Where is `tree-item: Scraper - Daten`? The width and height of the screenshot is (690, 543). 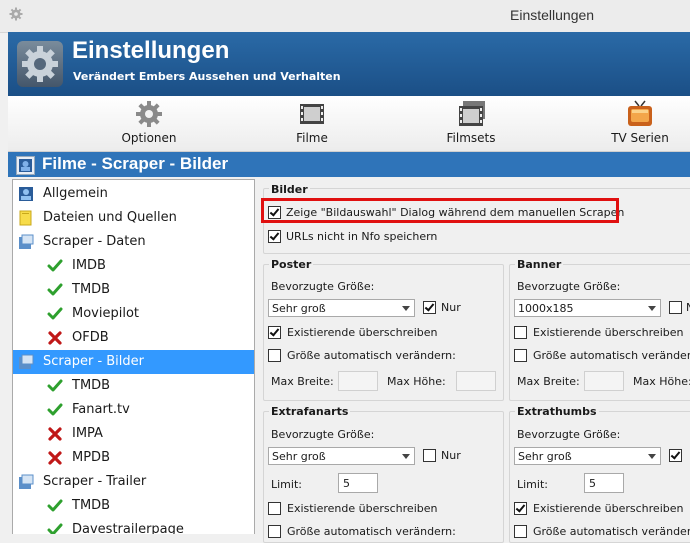
tree-item: Scraper - Daten is located at coordinates (133, 242).